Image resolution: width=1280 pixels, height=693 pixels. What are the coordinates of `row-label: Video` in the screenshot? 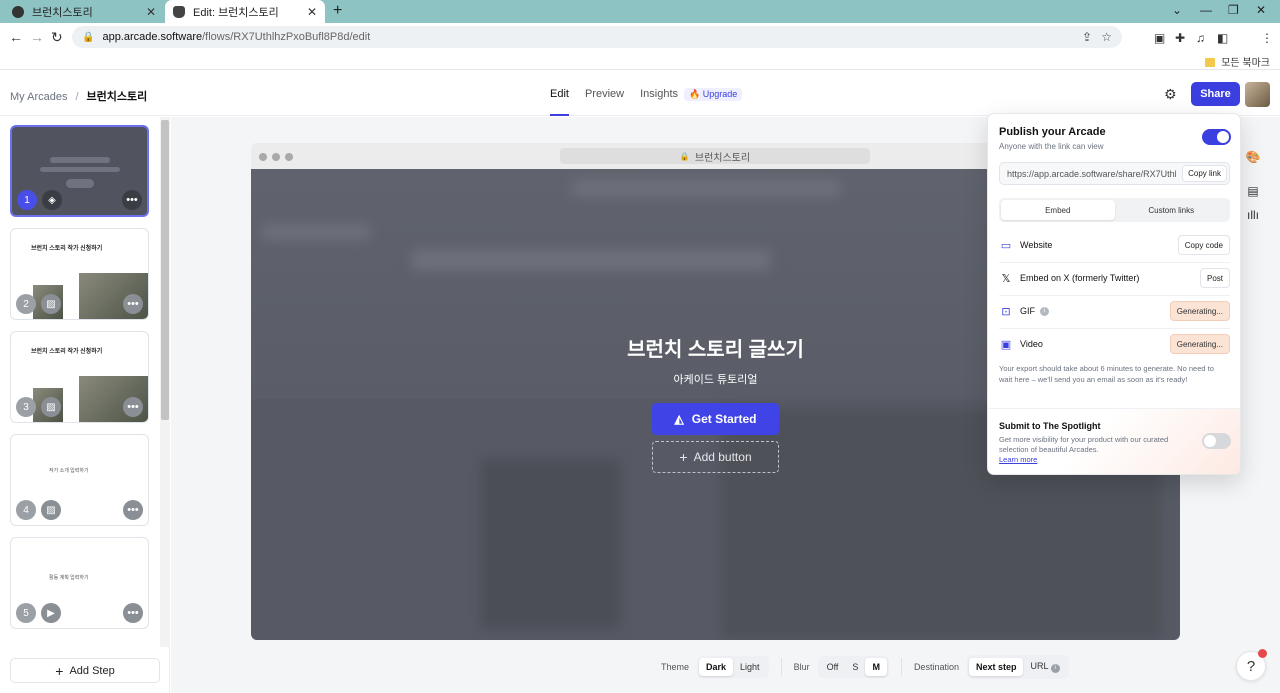 It's located at (1031, 344).